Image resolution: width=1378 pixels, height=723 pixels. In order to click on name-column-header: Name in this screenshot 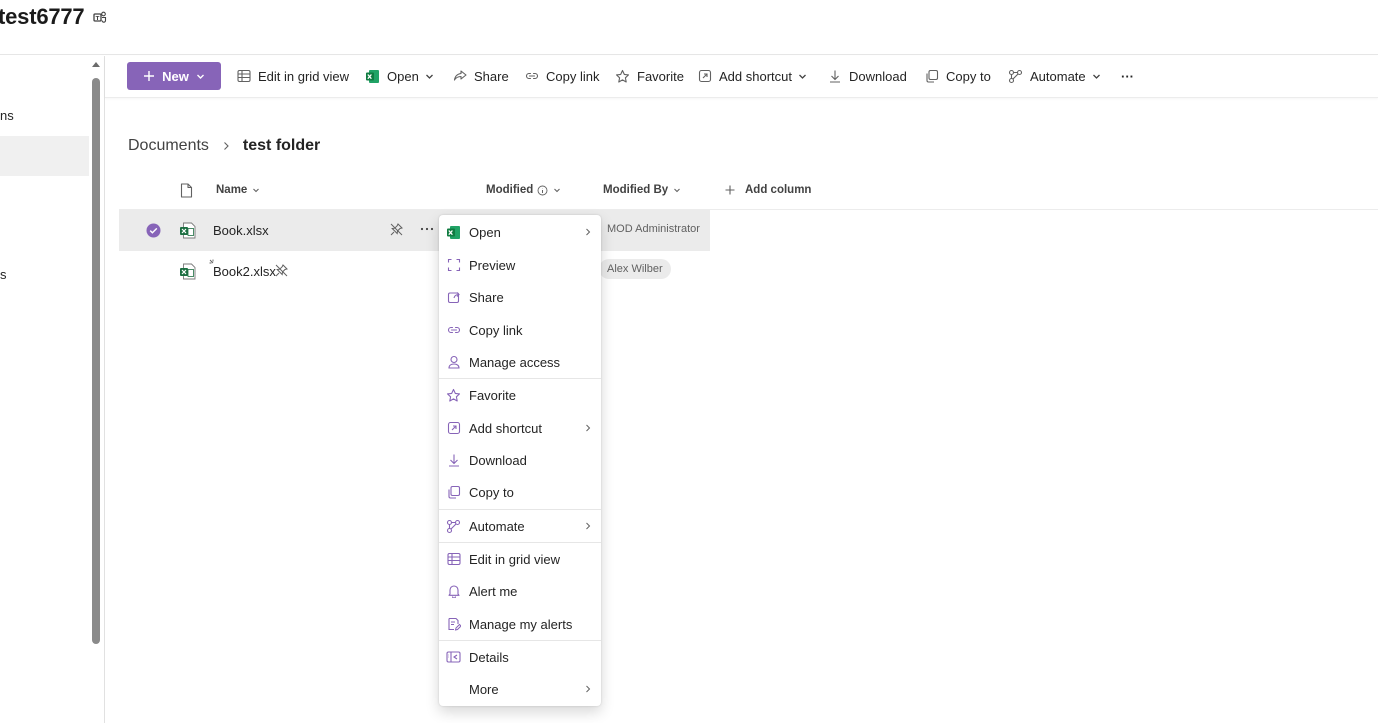, I will do `click(238, 190)`.